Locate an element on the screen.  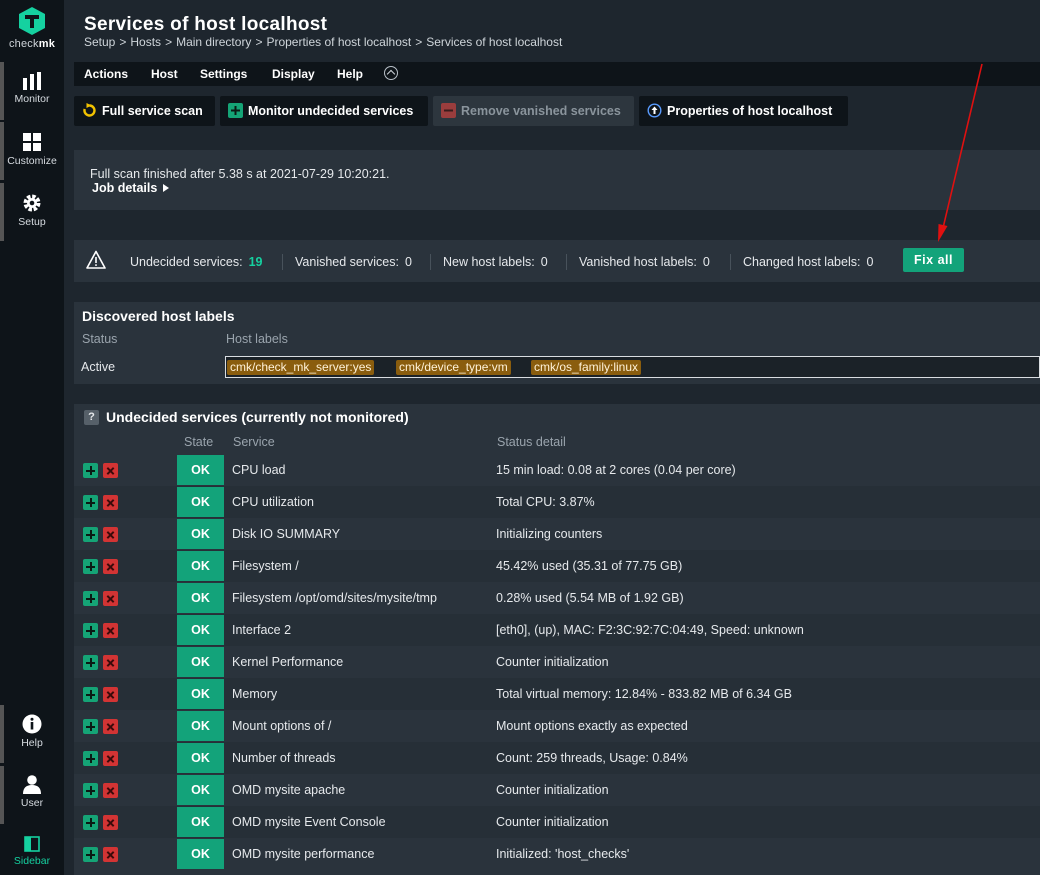
nav-customize: Customize is located at coordinates (32, 149).